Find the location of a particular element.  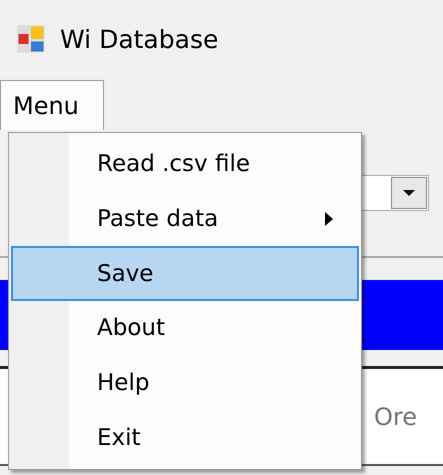

menu-item: Exit is located at coordinates (185, 438).